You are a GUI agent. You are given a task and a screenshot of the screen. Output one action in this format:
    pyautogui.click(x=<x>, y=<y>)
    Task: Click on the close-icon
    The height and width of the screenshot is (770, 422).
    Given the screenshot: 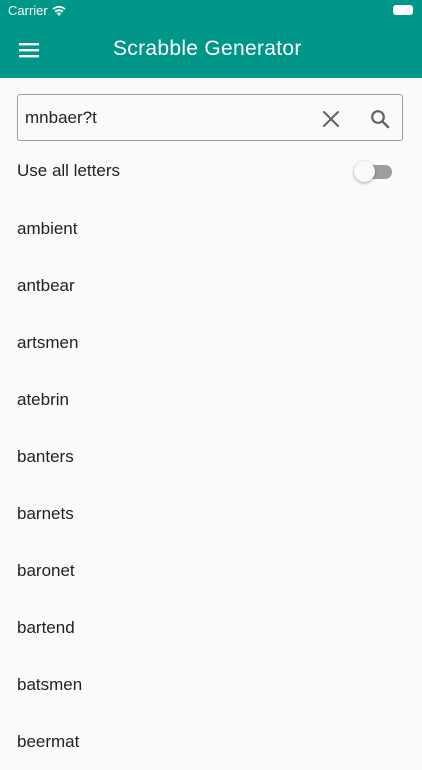 What is the action you would take?
    pyautogui.click(x=331, y=119)
    